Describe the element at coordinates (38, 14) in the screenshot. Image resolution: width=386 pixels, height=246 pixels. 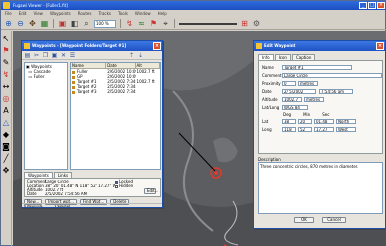
I see `menu-view: View` at that location.